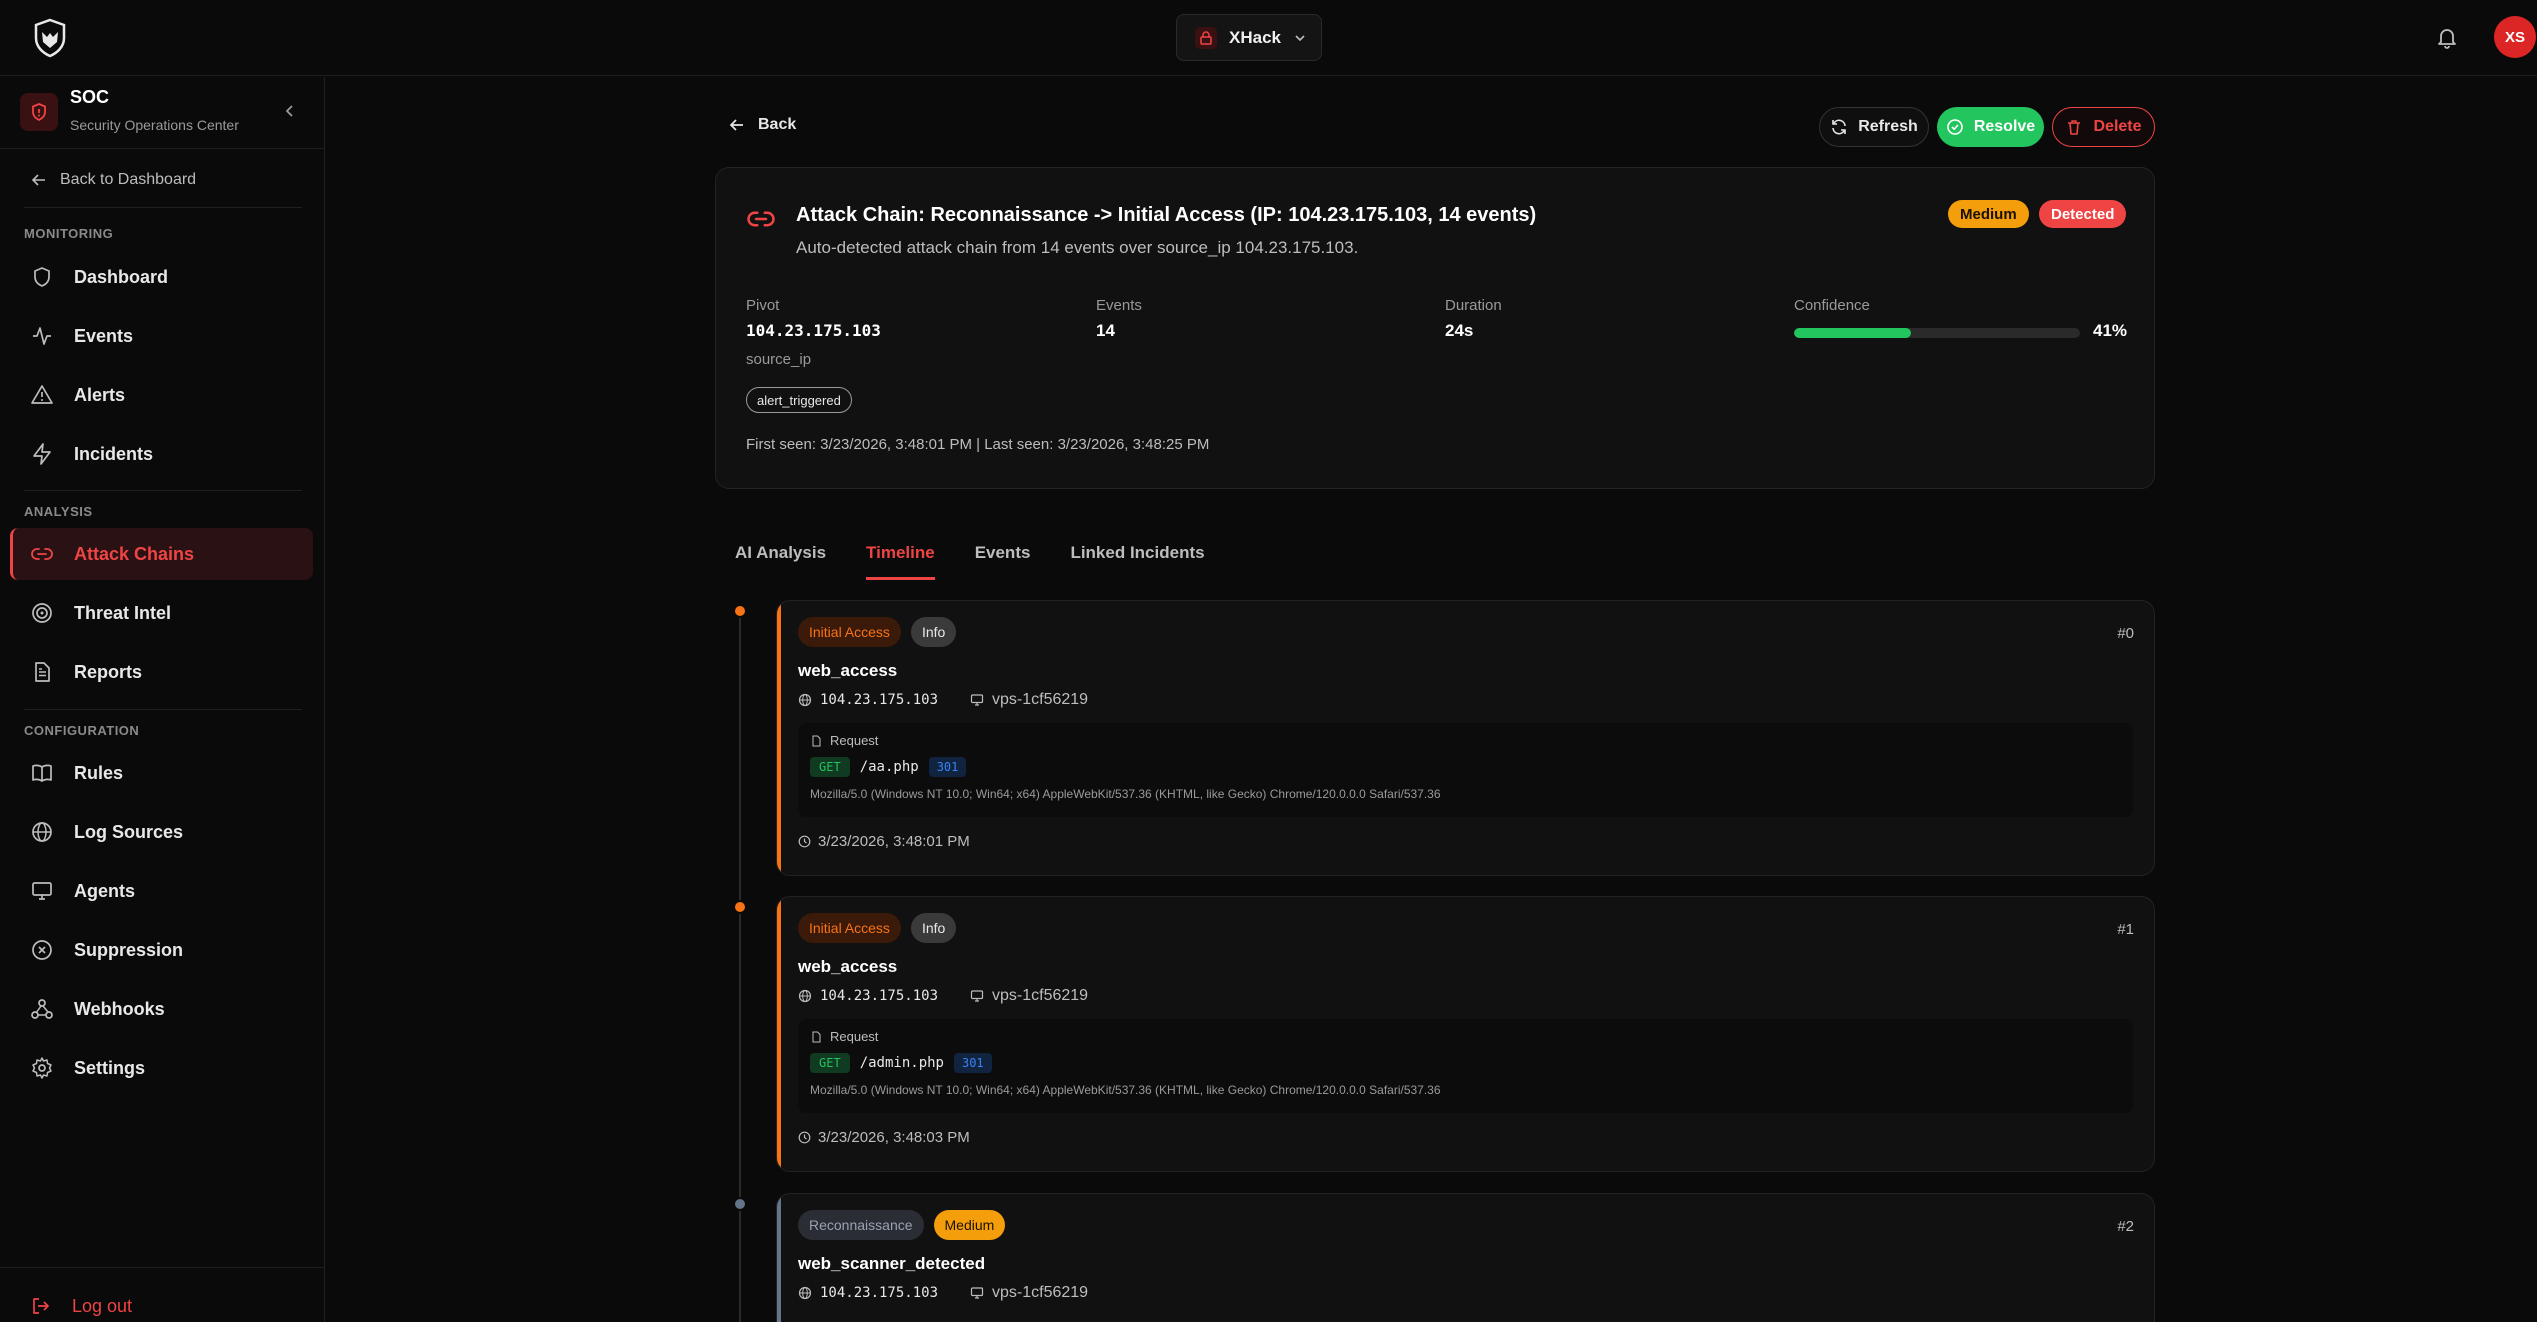 The width and height of the screenshot is (2537, 1322). What do you see at coordinates (42, 554) in the screenshot?
I see `link-icon` at bounding box center [42, 554].